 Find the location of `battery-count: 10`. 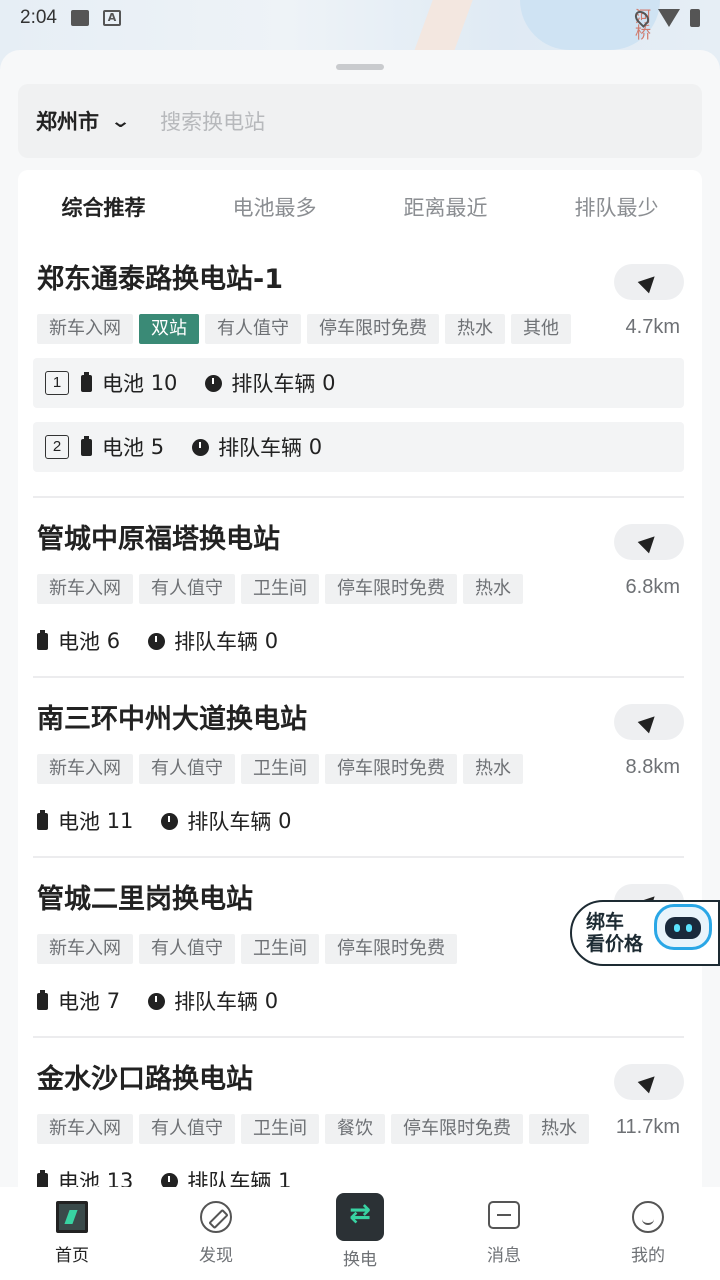

battery-count: 10 is located at coordinates (164, 383).